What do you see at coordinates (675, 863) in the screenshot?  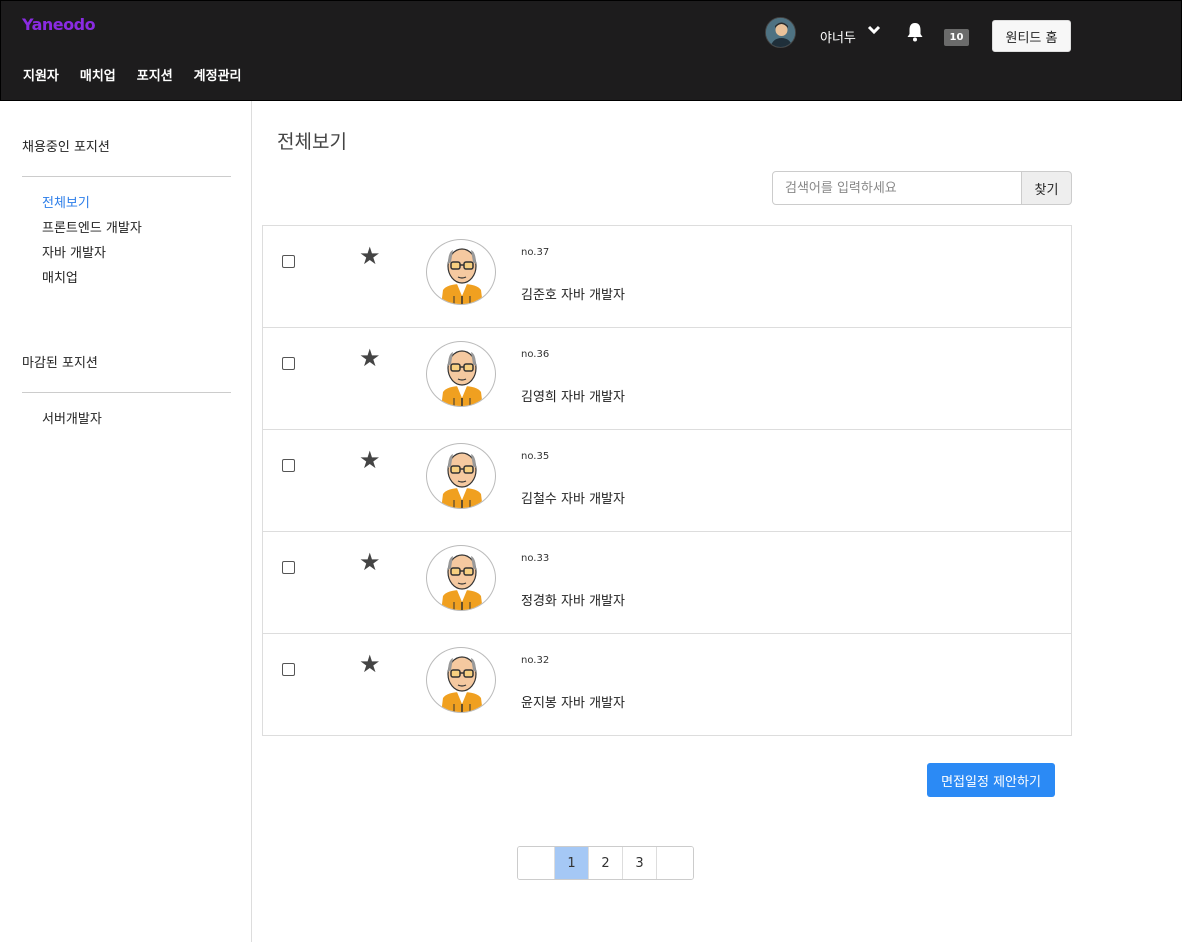 I see `next-page-button` at bounding box center [675, 863].